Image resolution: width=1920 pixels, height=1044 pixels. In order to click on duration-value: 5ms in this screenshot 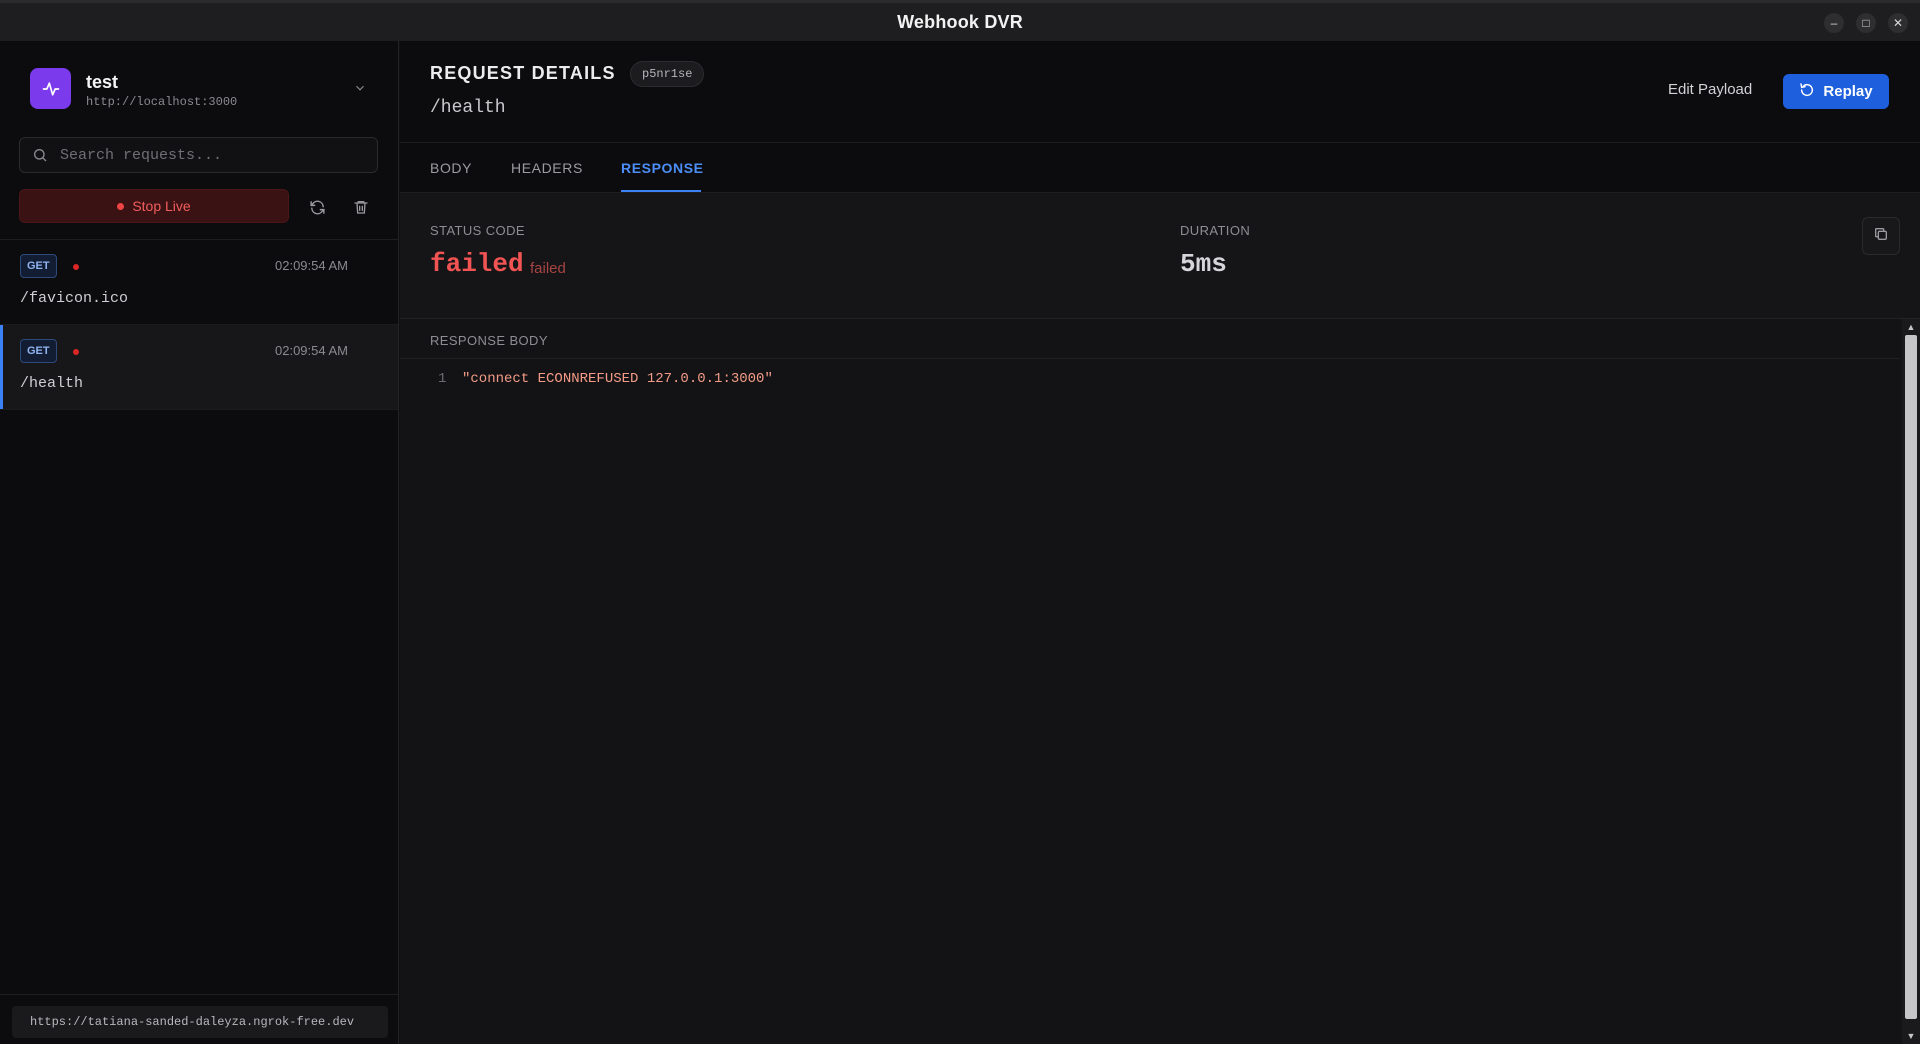, I will do `click(1203, 264)`.